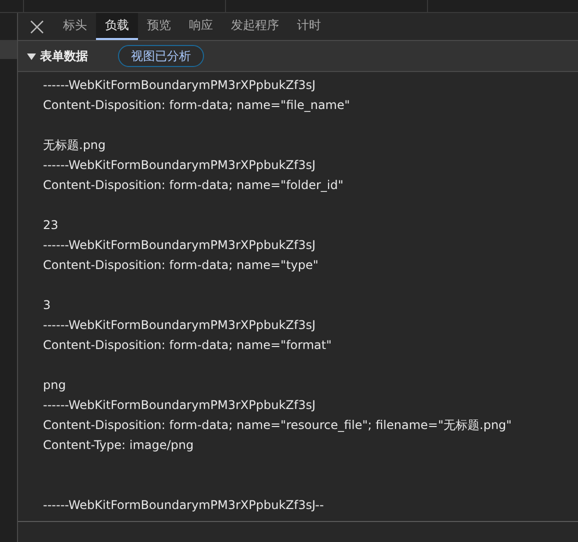  What do you see at coordinates (278, 425) in the screenshot?
I see `payload-line: Content-Disposition: form-data; name="resource_file"; filename="无标题.png"` at bounding box center [278, 425].